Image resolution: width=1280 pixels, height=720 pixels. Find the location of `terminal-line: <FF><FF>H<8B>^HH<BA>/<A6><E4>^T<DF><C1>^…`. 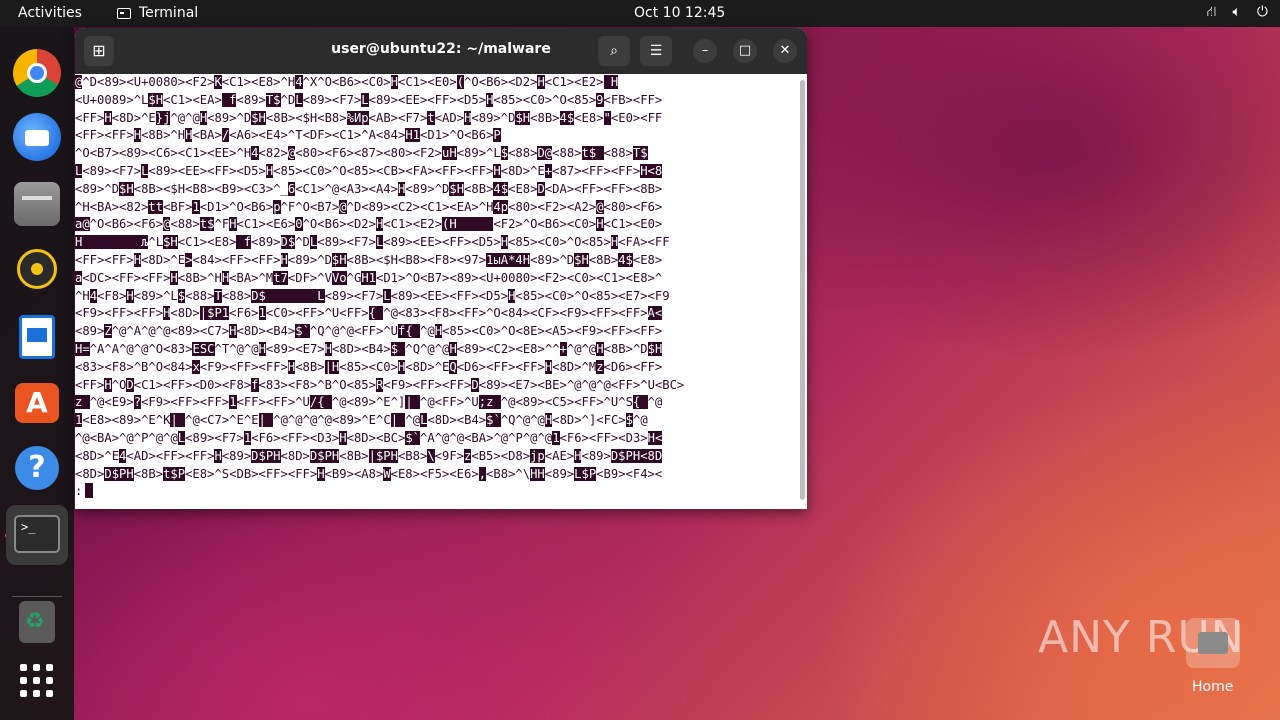

terminal-line: <FF><FF>H<8B>^HH<BA>/<A6><E4>^T<DF><C1>^… is located at coordinates (288, 135).